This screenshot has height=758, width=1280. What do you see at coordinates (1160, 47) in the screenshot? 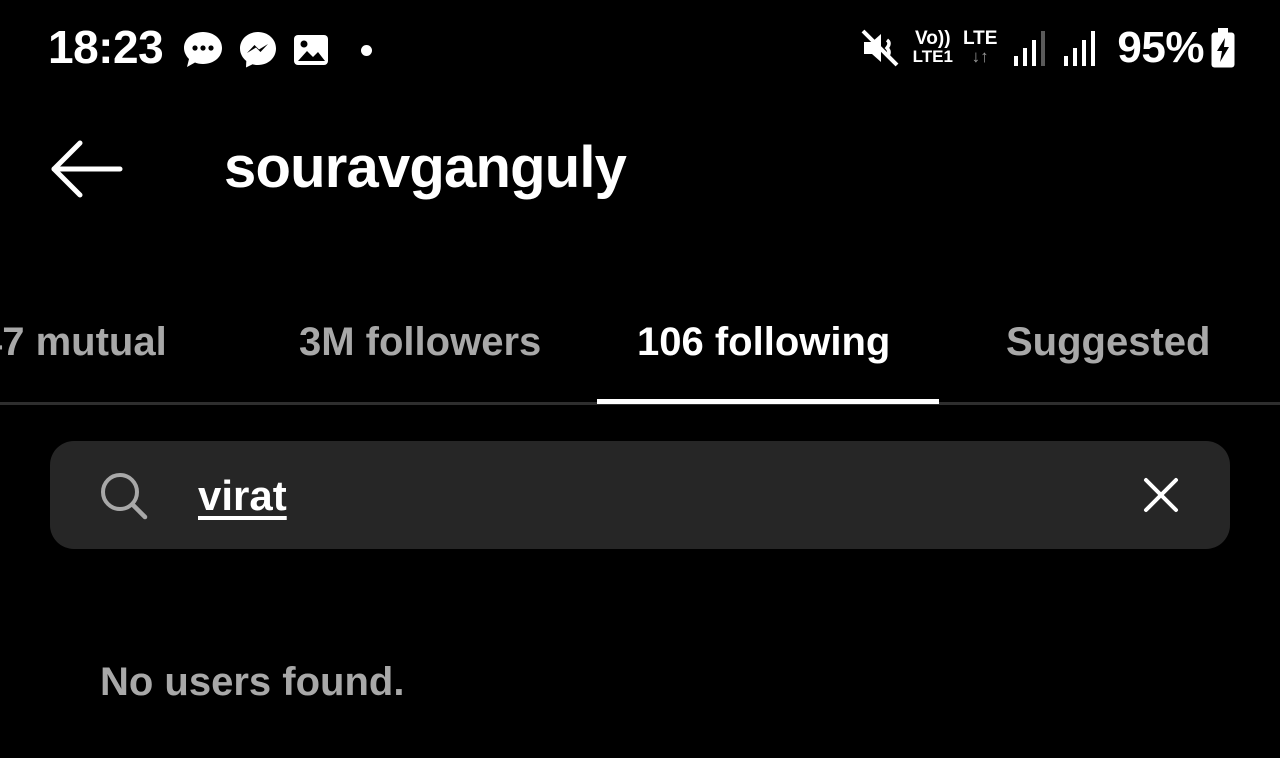
I see `battery-percent: 95%` at bounding box center [1160, 47].